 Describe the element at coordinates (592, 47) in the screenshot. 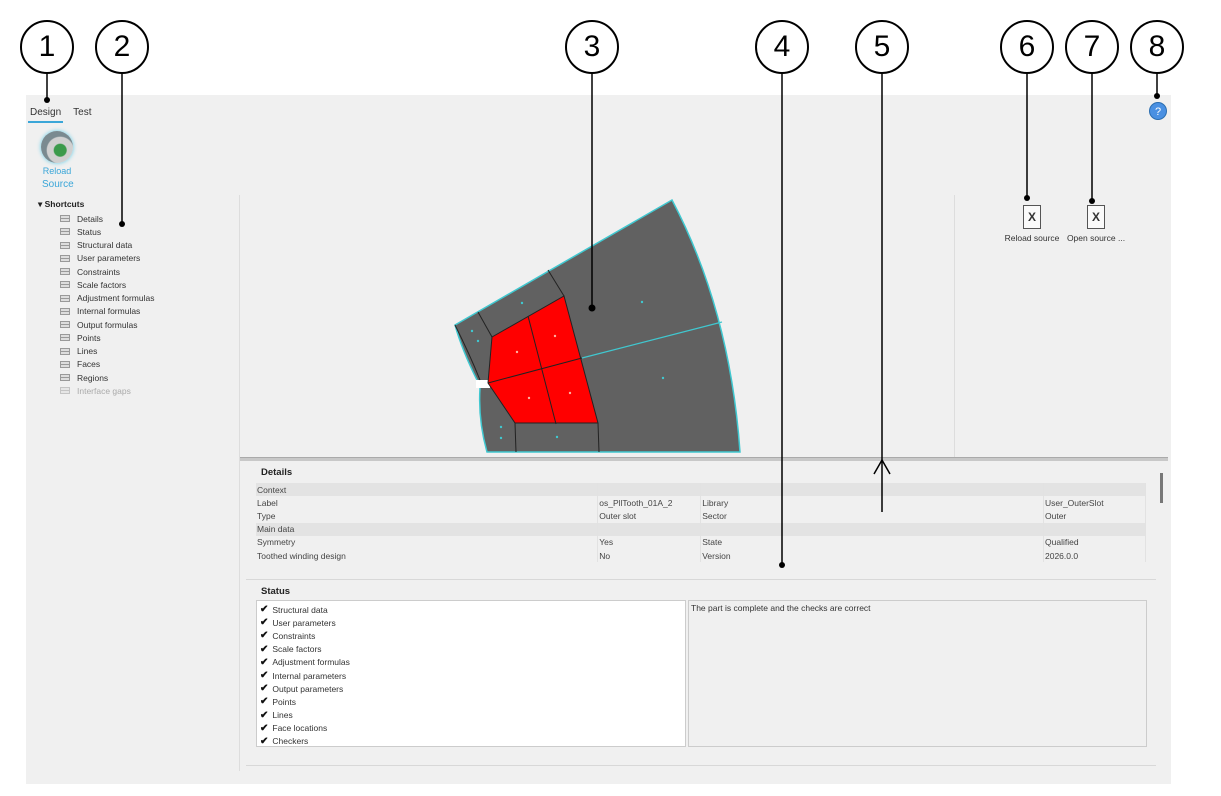

I see `callout-number: 3` at that location.